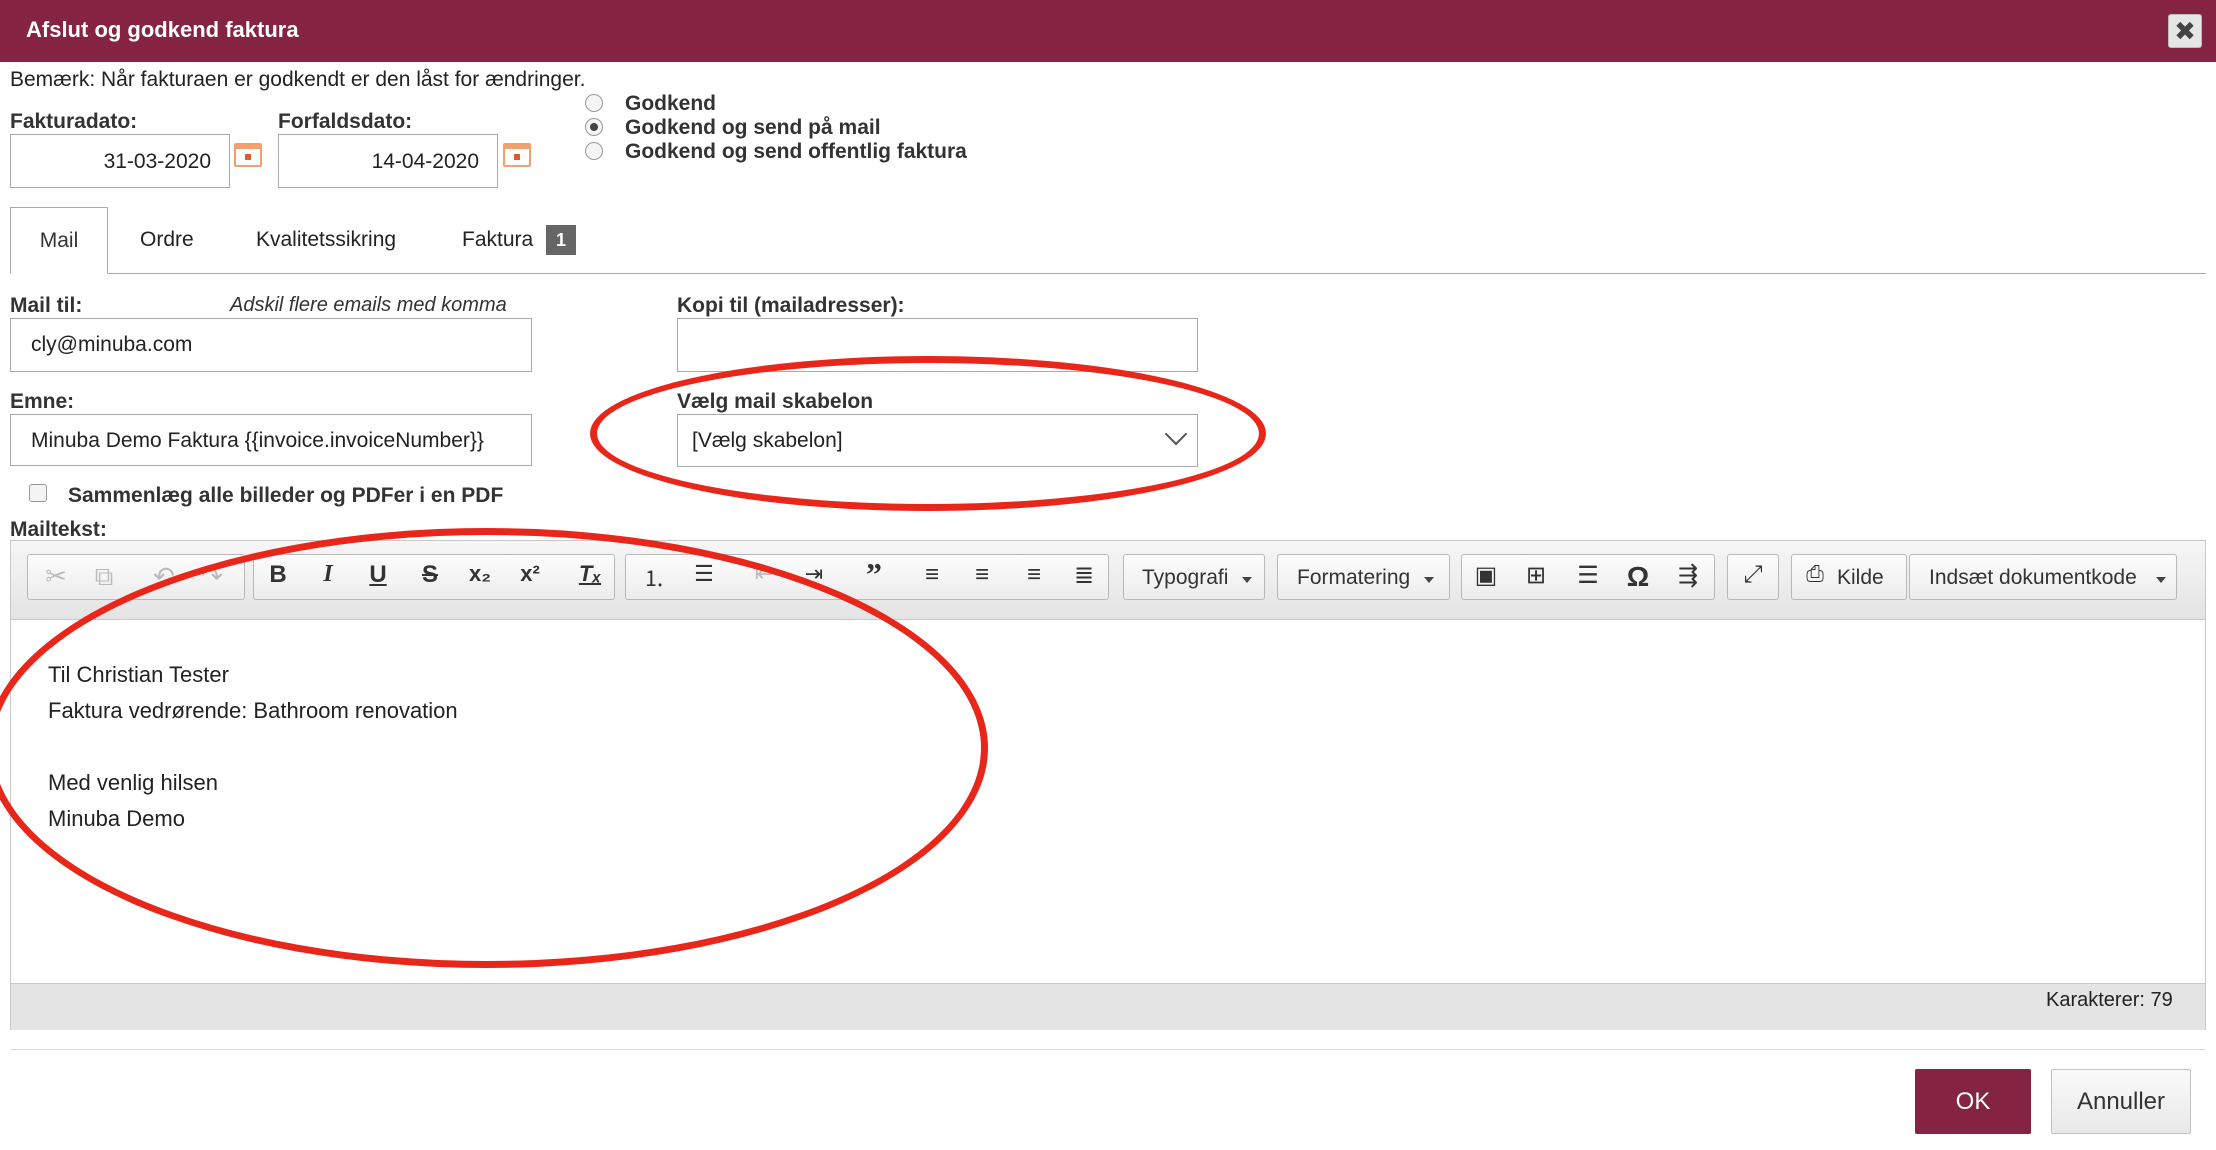  Describe the element at coordinates (1815, 573) in the screenshot. I see `source-icon: ⎙` at that location.